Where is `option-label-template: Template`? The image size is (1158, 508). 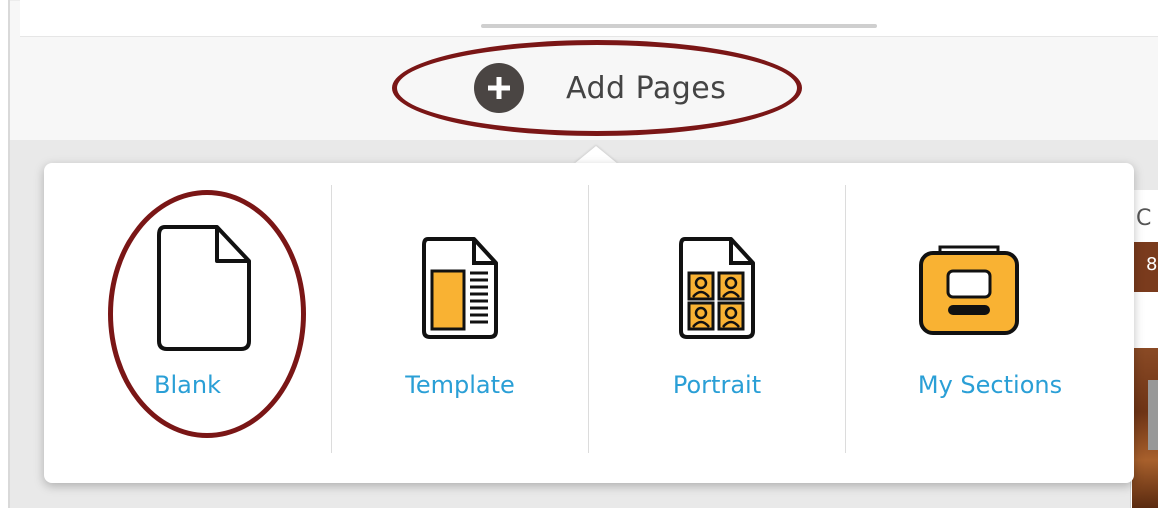
option-label-template: Template is located at coordinates (460, 385).